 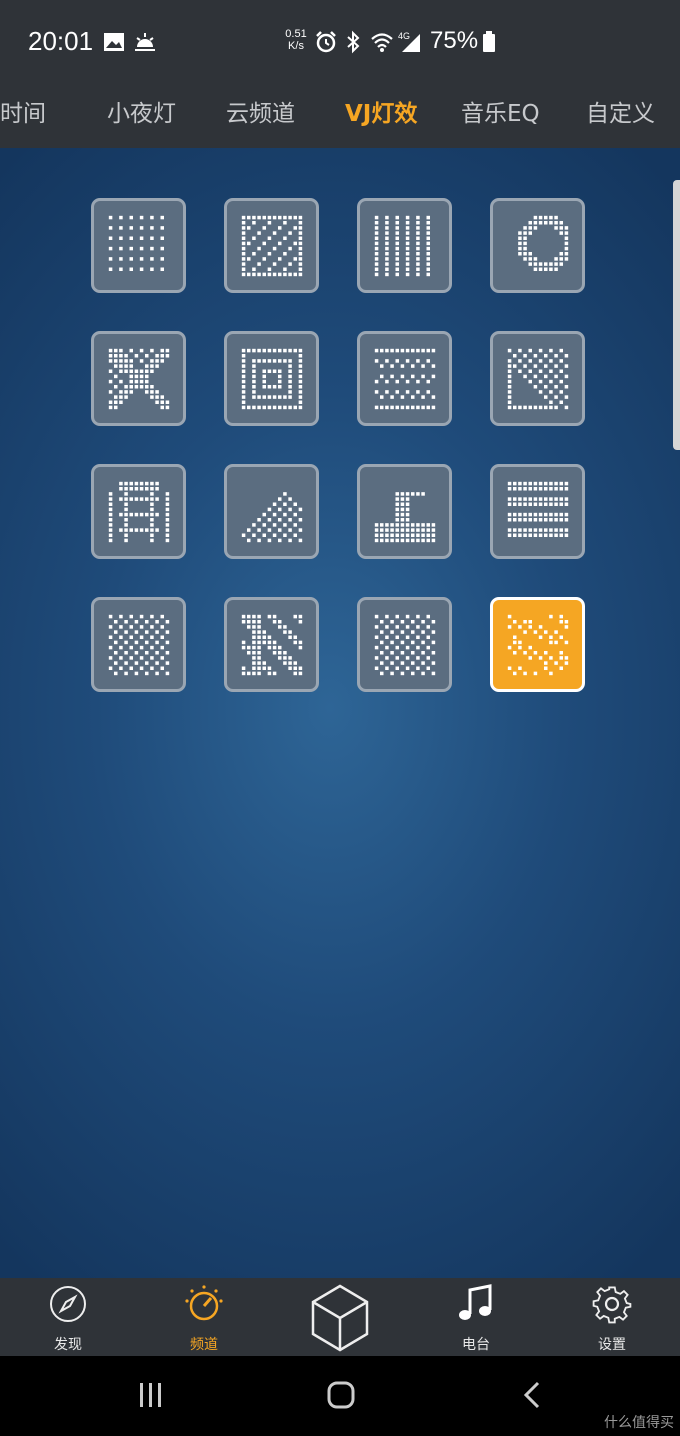 What do you see at coordinates (537, 509) in the screenshot?
I see `horizontal-lines-icon` at bounding box center [537, 509].